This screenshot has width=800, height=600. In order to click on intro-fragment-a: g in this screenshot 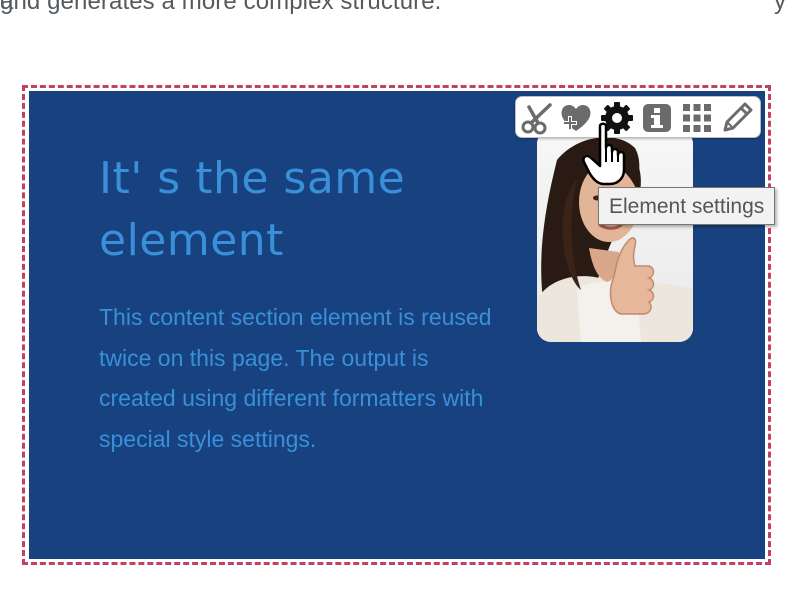, I will do `click(7, 7)`.